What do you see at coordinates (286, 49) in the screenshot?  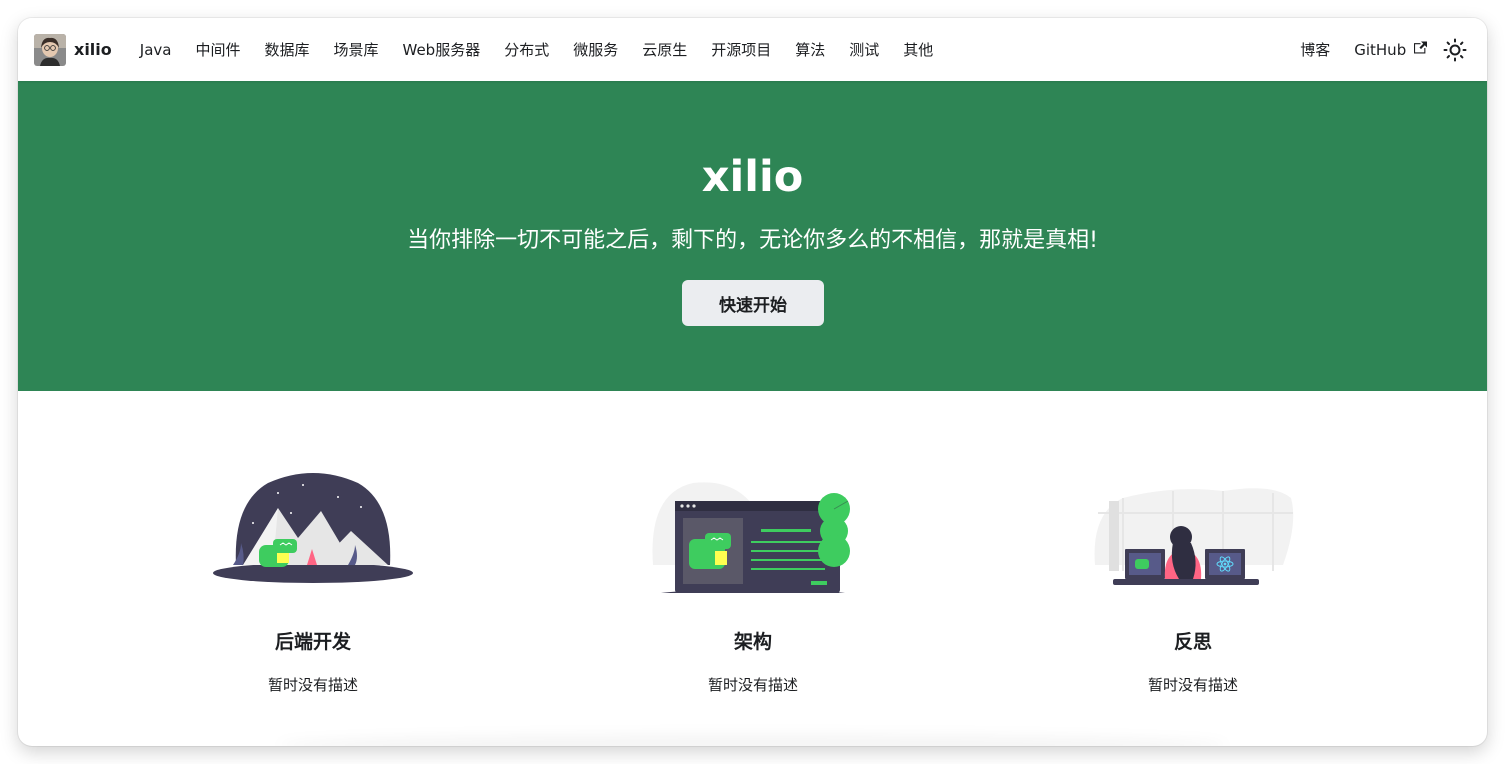 I see `nav-link-database: 数据库` at bounding box center [286, 49].